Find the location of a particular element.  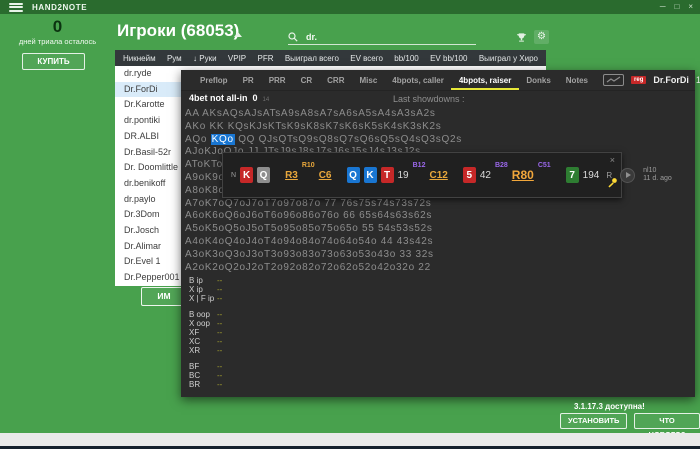

matrix-row: A7oK7oQ7oJ7oT7o97o87o 77 76s75s74s73s72s is located at coordinates (323, 204).